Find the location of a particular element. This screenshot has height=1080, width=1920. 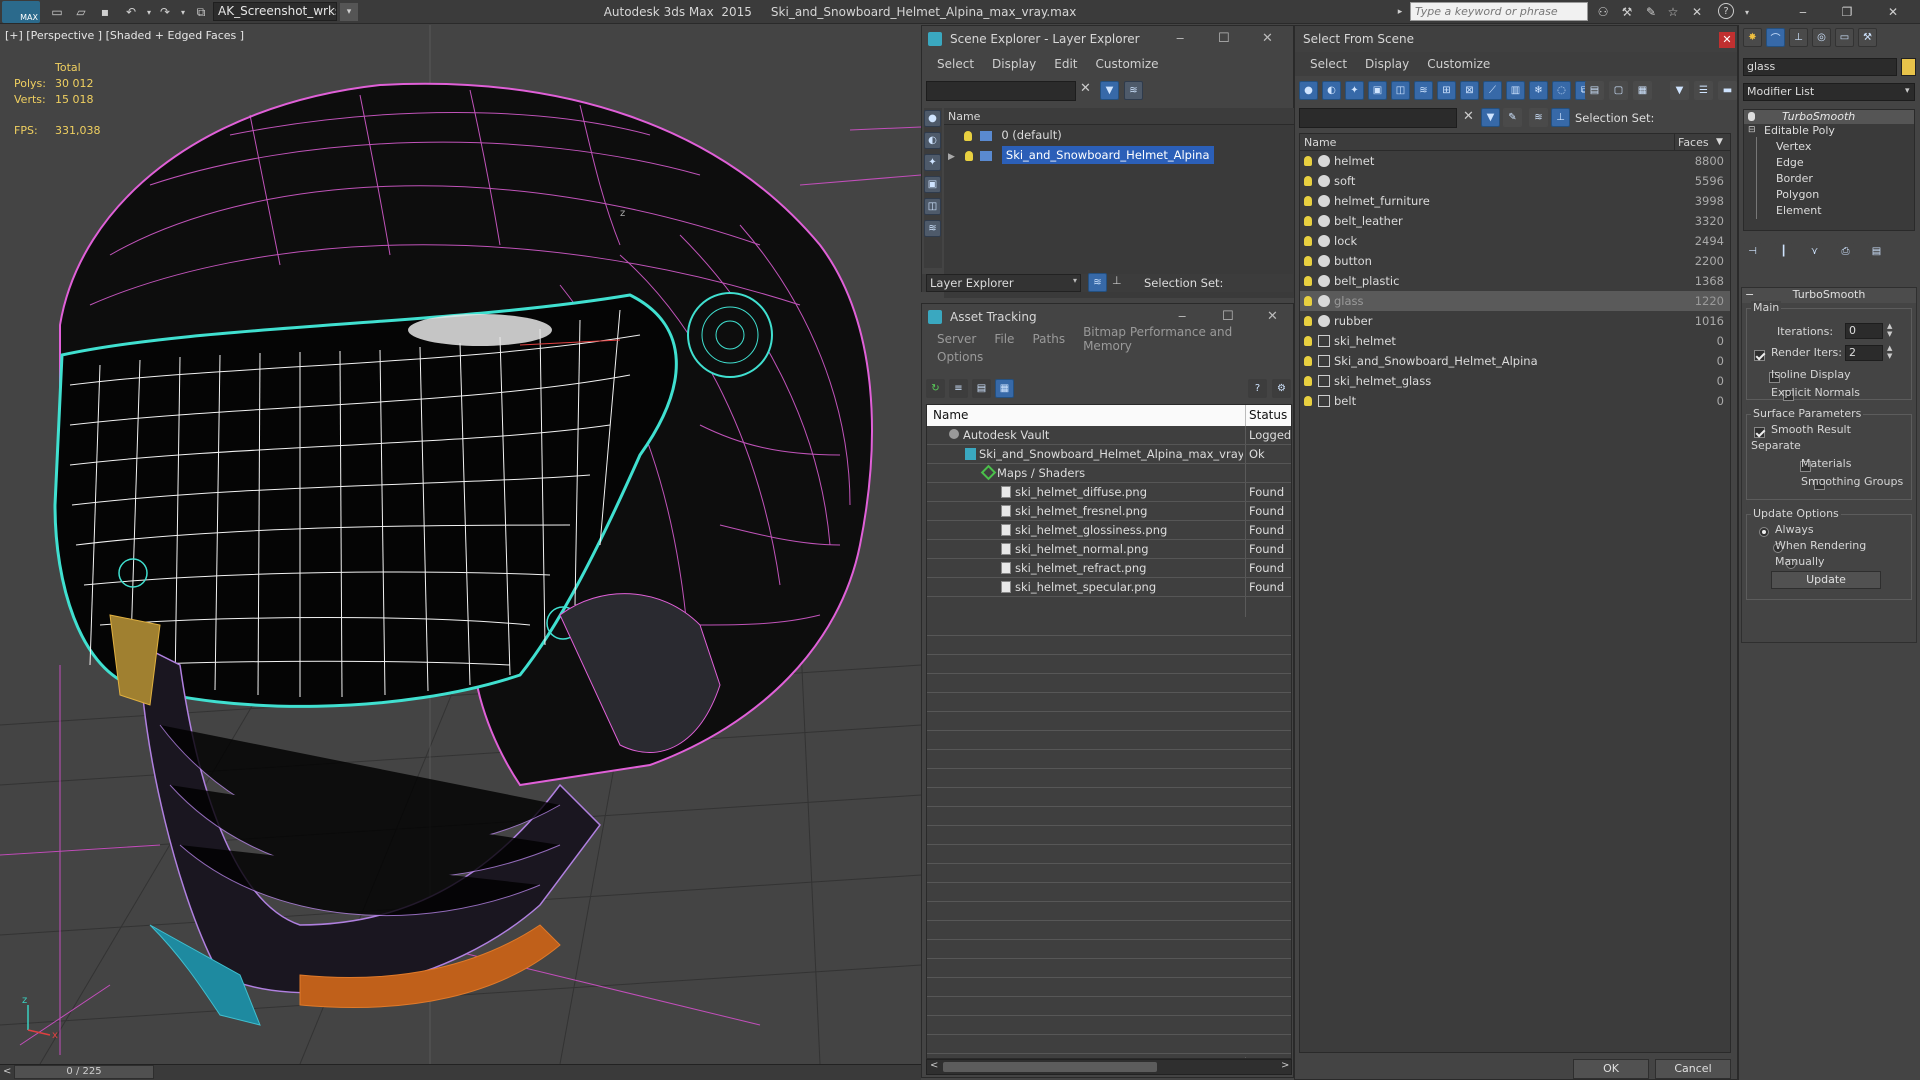

favorites-star-icon: ☆ is located at coordinates (1673, 12).